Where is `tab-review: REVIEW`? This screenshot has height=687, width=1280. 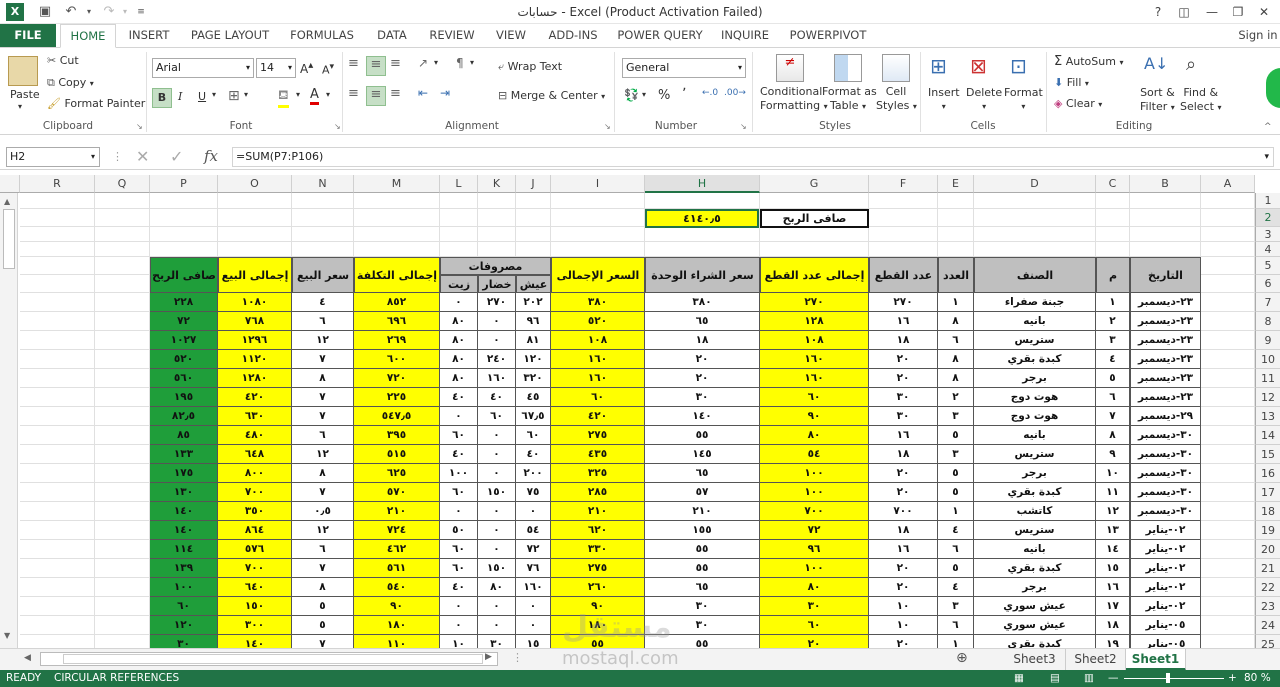
tab-review: REVIEW is located at coordinates (452, 36).